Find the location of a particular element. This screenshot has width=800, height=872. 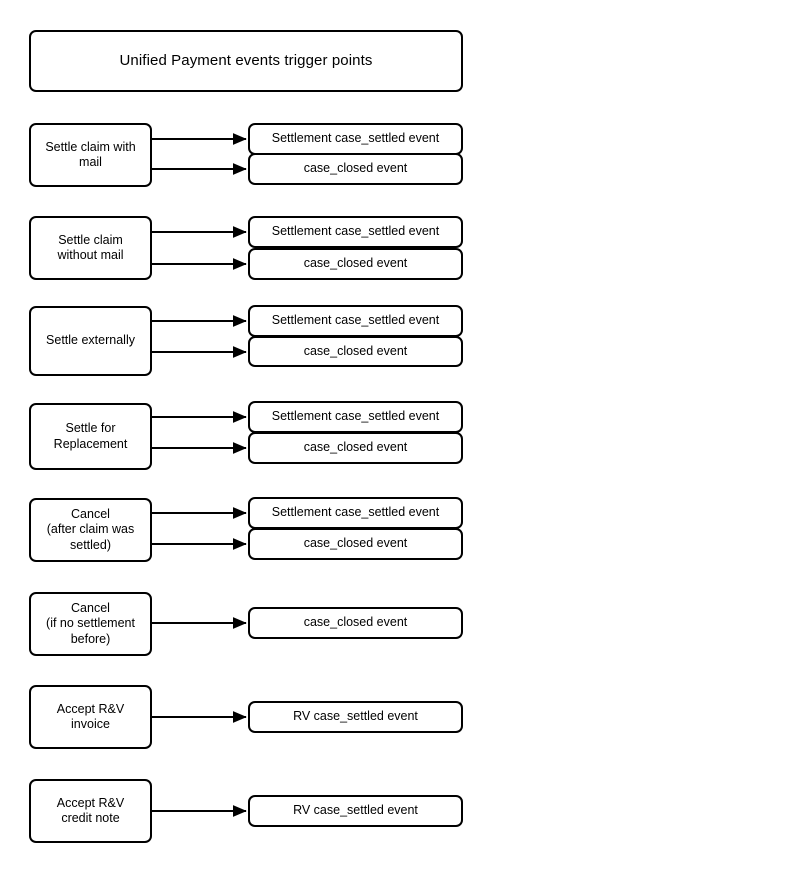

action-node-label: Cancel (after claim was settled) is located at coordinates (90, 529).